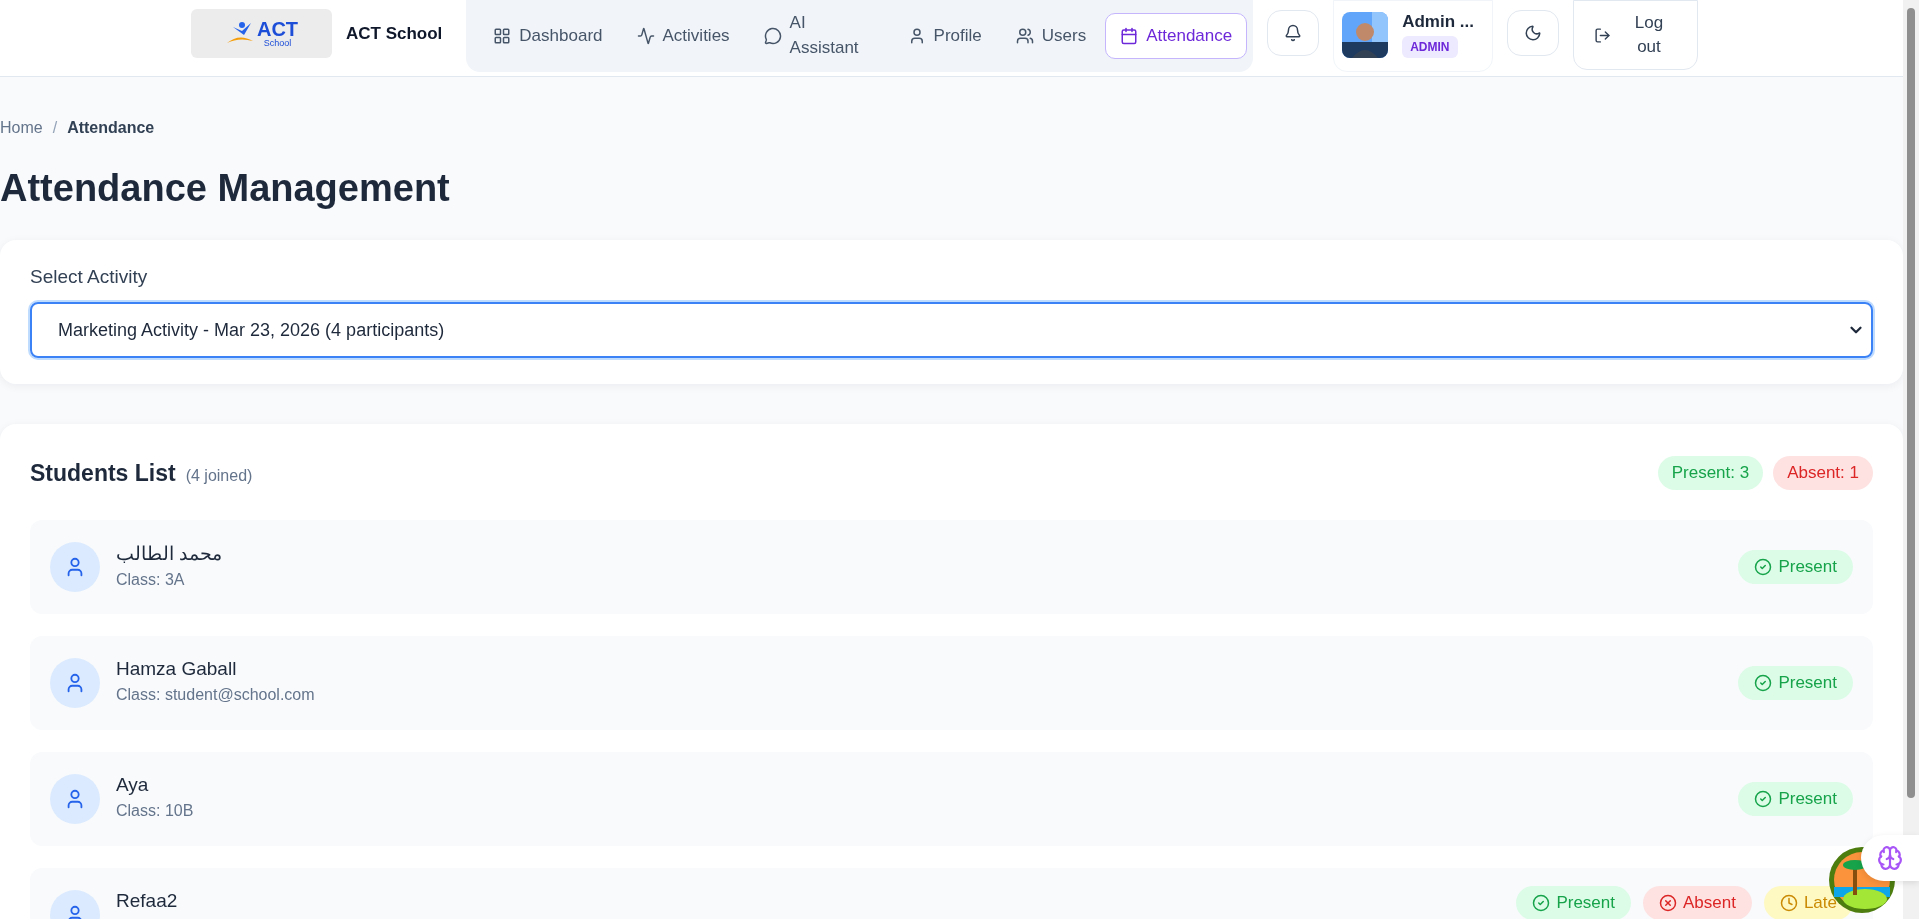 This screenshot has width=1919, height=919. What do you see at coordinates (21, 128) in the screenshot?
I see `breadcrumb-link: Home` at bounding box center [21, 128].